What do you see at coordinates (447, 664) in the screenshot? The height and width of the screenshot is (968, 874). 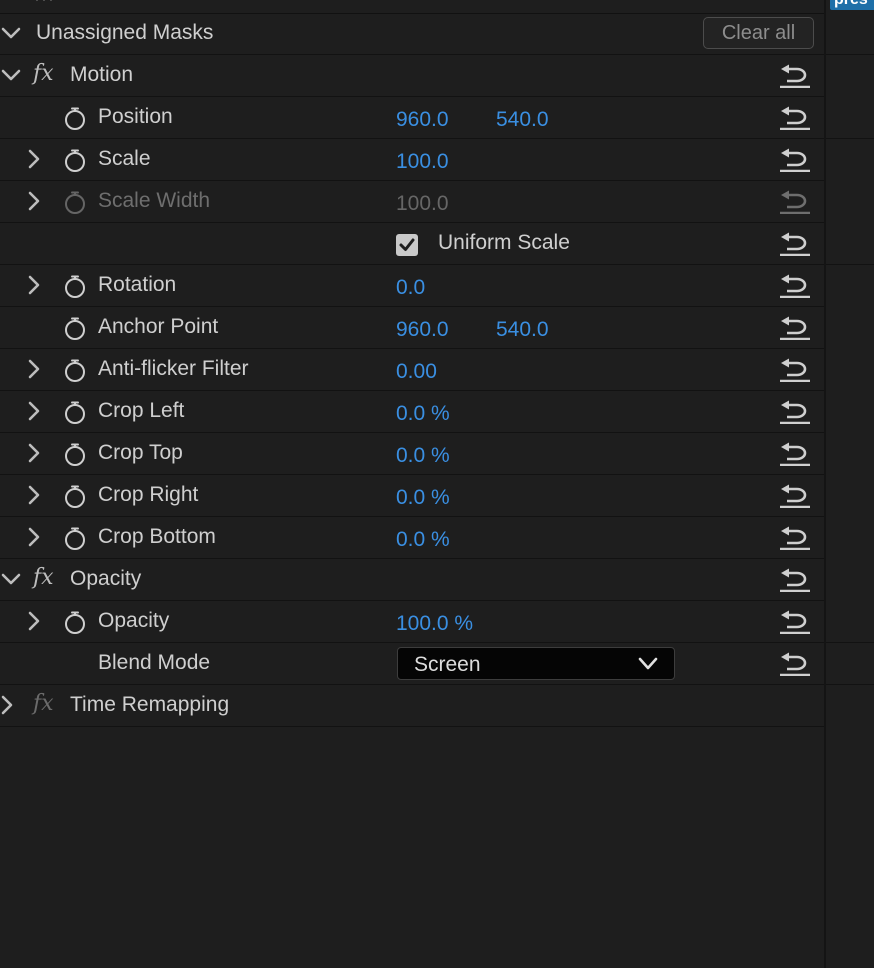 I see `blend-mode-selected-value: Screen` at bounding box center [447, 664].